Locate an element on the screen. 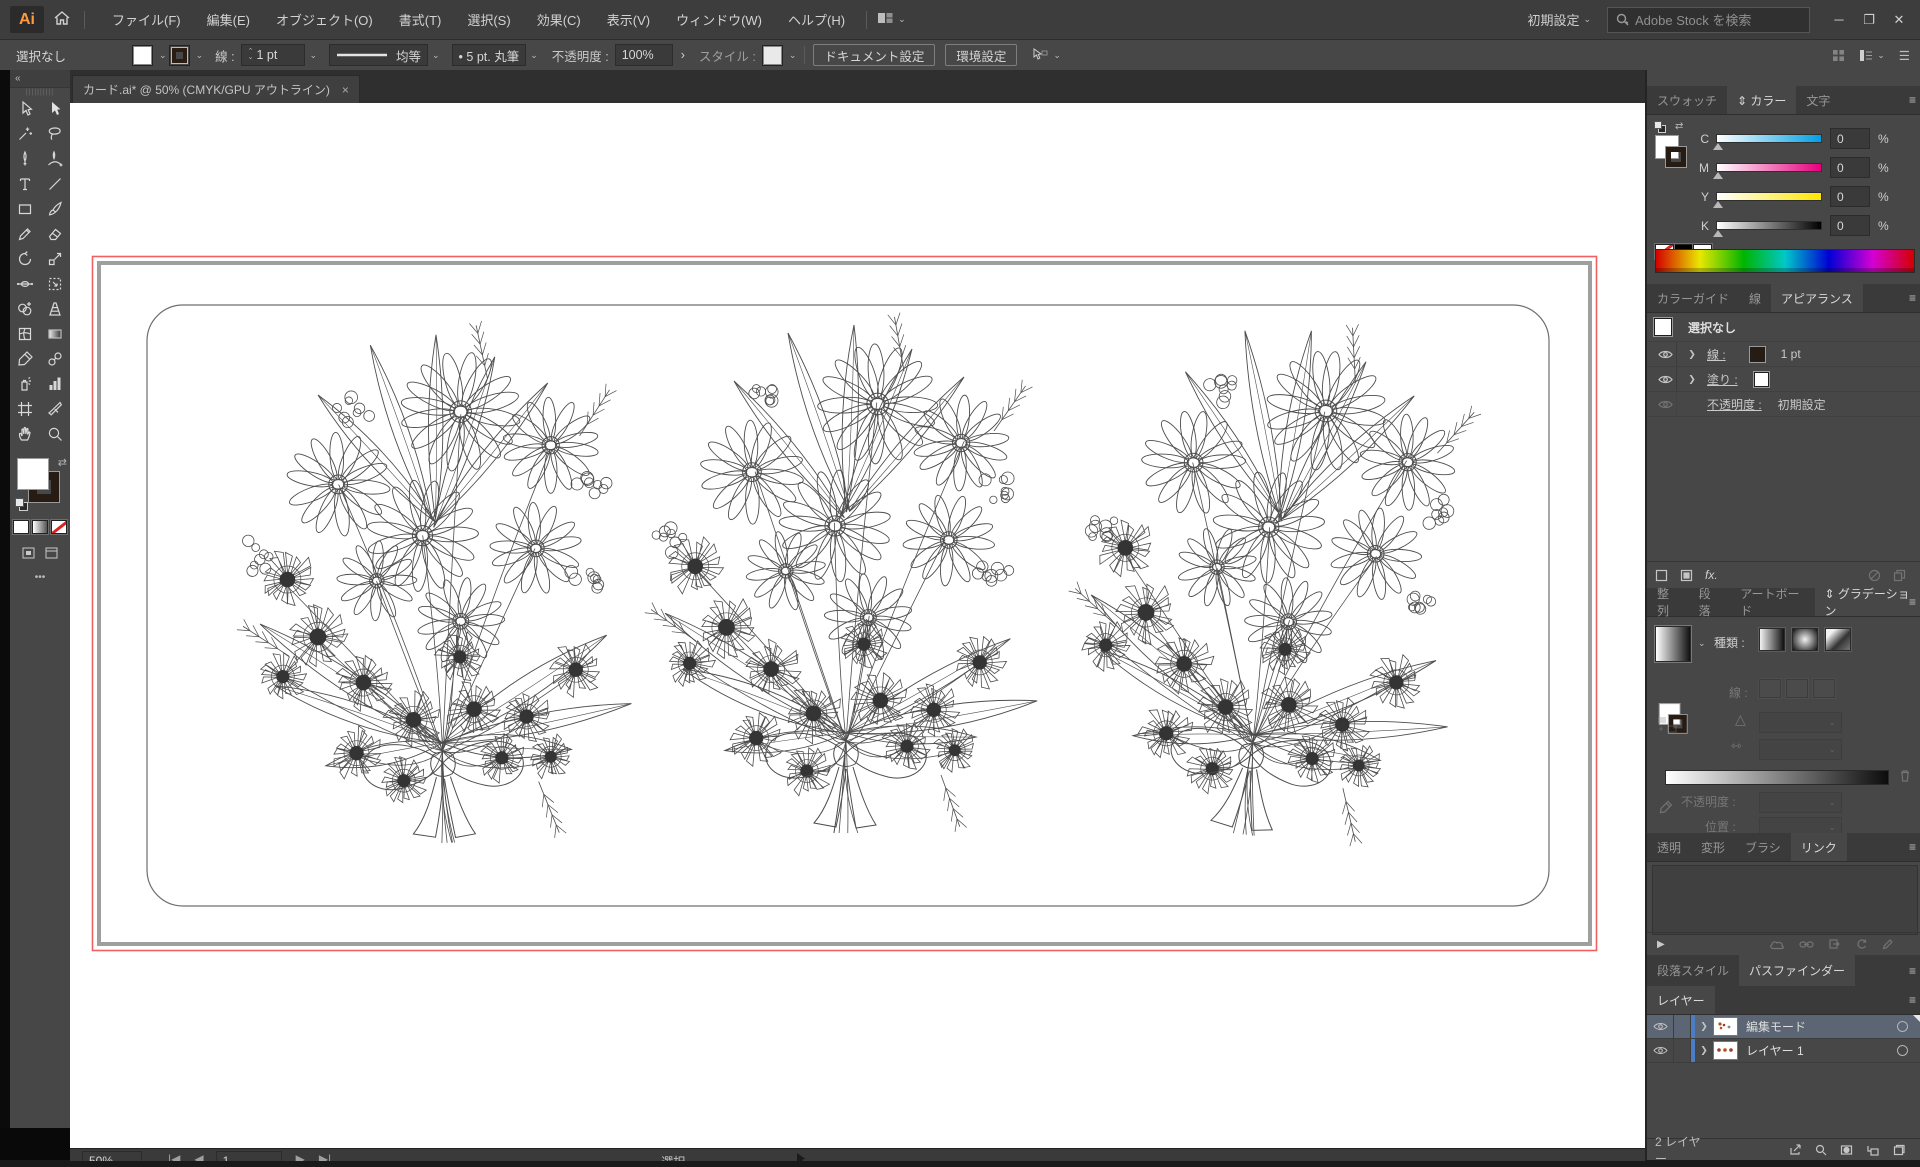 Image resolution: width=1920 pixels, height=1167 pixels. go-to-link-icon is located at coordinates (1834, 944).